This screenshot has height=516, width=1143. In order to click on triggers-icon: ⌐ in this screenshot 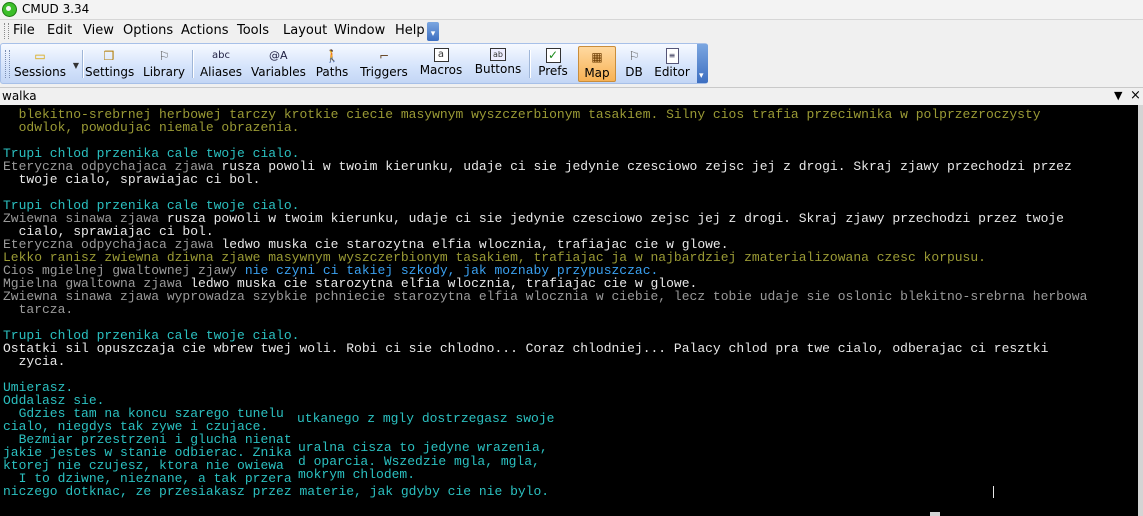, I will do `click(384, 56)`.